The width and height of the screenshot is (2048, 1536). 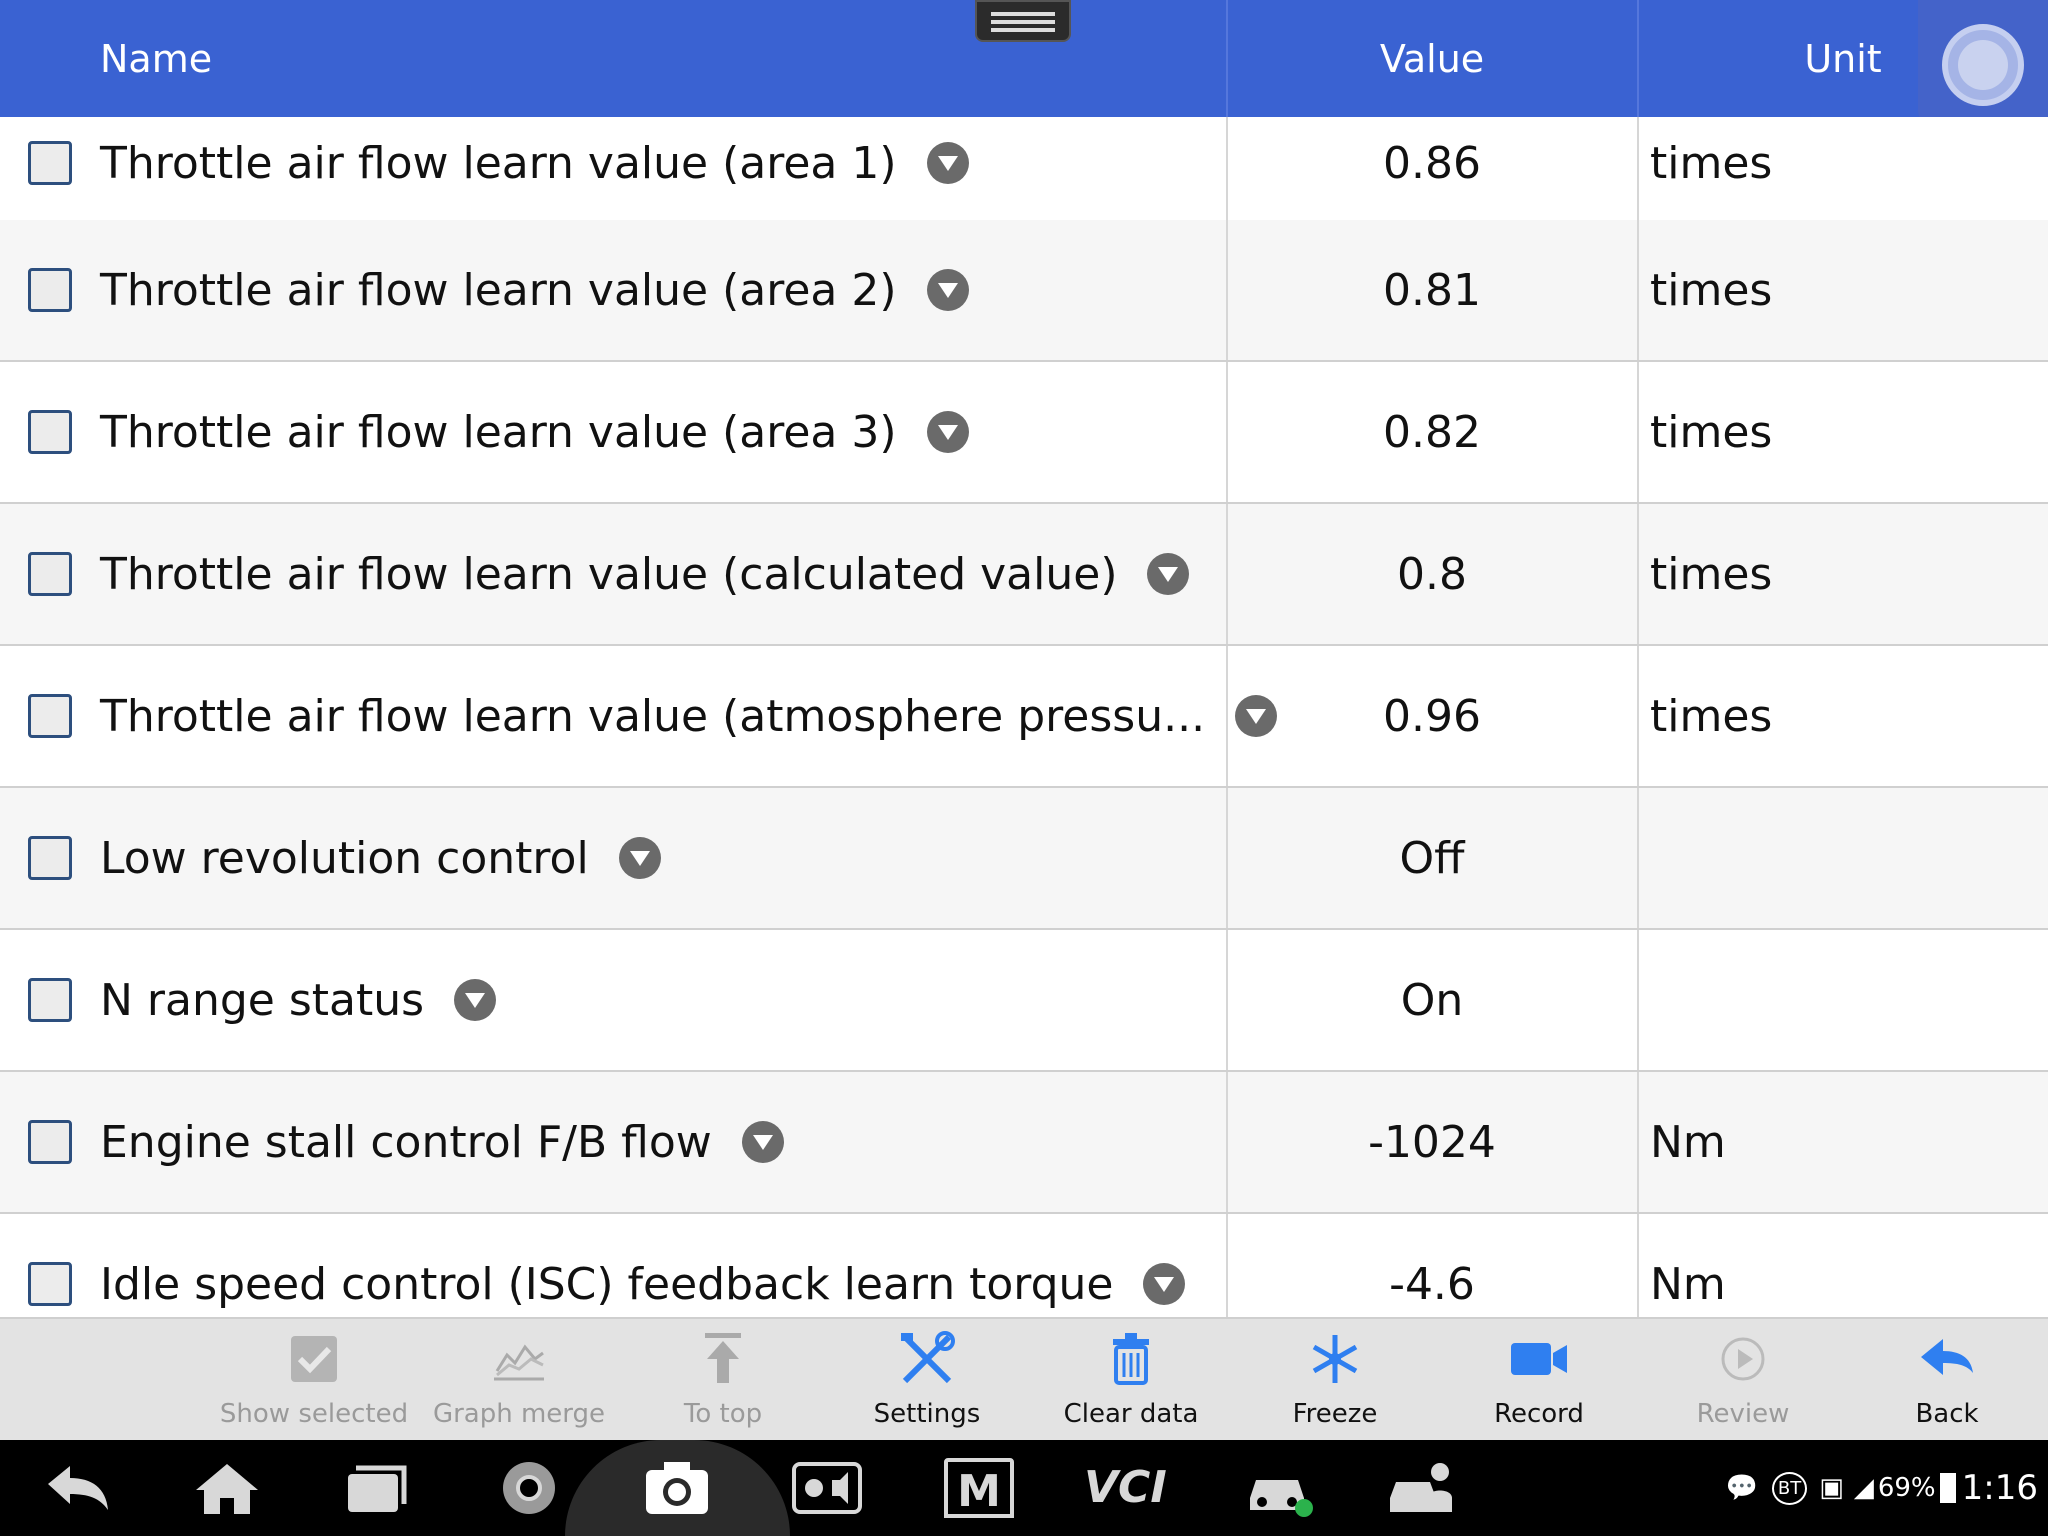 I want to click on vci-status-icon: VCI, so click(x=1134, y=1488).